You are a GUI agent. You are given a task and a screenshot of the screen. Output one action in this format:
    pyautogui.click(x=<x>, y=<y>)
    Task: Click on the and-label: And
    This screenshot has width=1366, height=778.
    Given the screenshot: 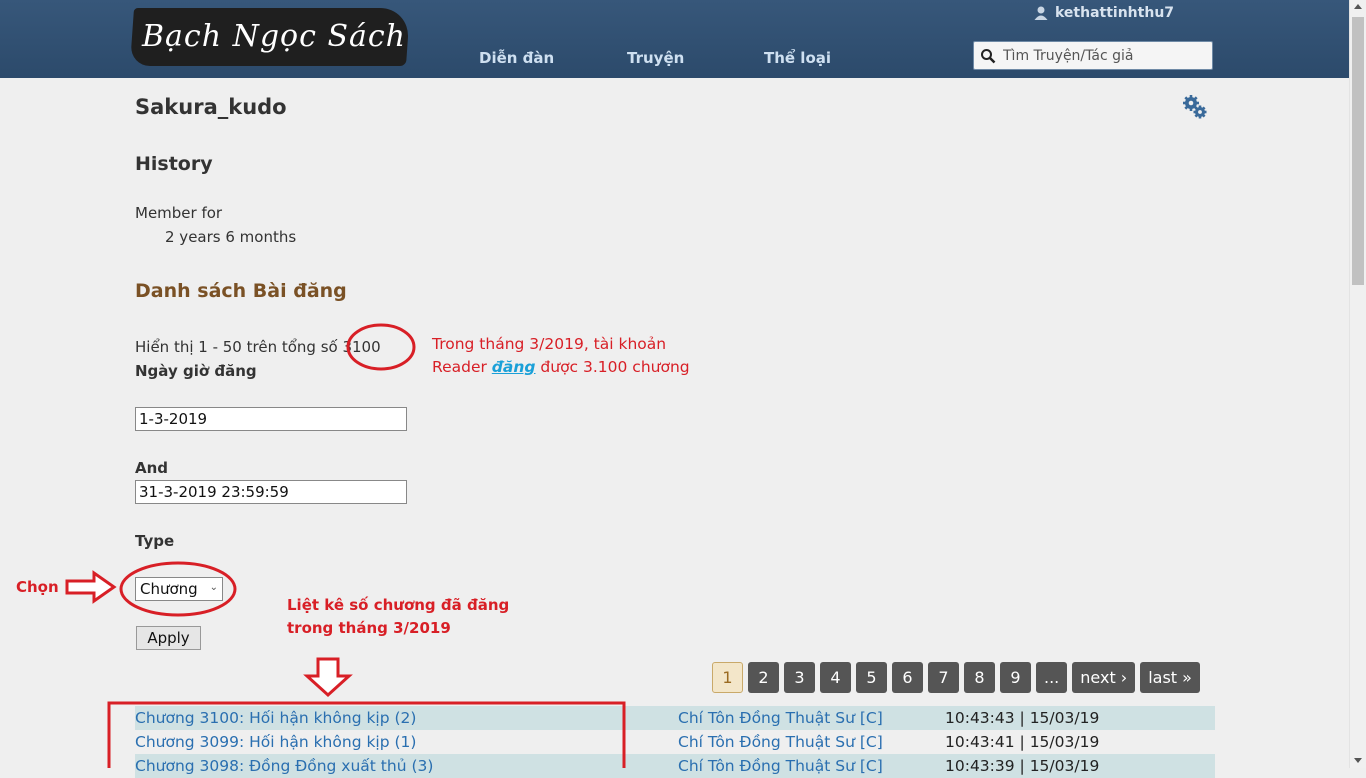 What is the action you would take?
    pyautogui.click(x=152, y=468)
    